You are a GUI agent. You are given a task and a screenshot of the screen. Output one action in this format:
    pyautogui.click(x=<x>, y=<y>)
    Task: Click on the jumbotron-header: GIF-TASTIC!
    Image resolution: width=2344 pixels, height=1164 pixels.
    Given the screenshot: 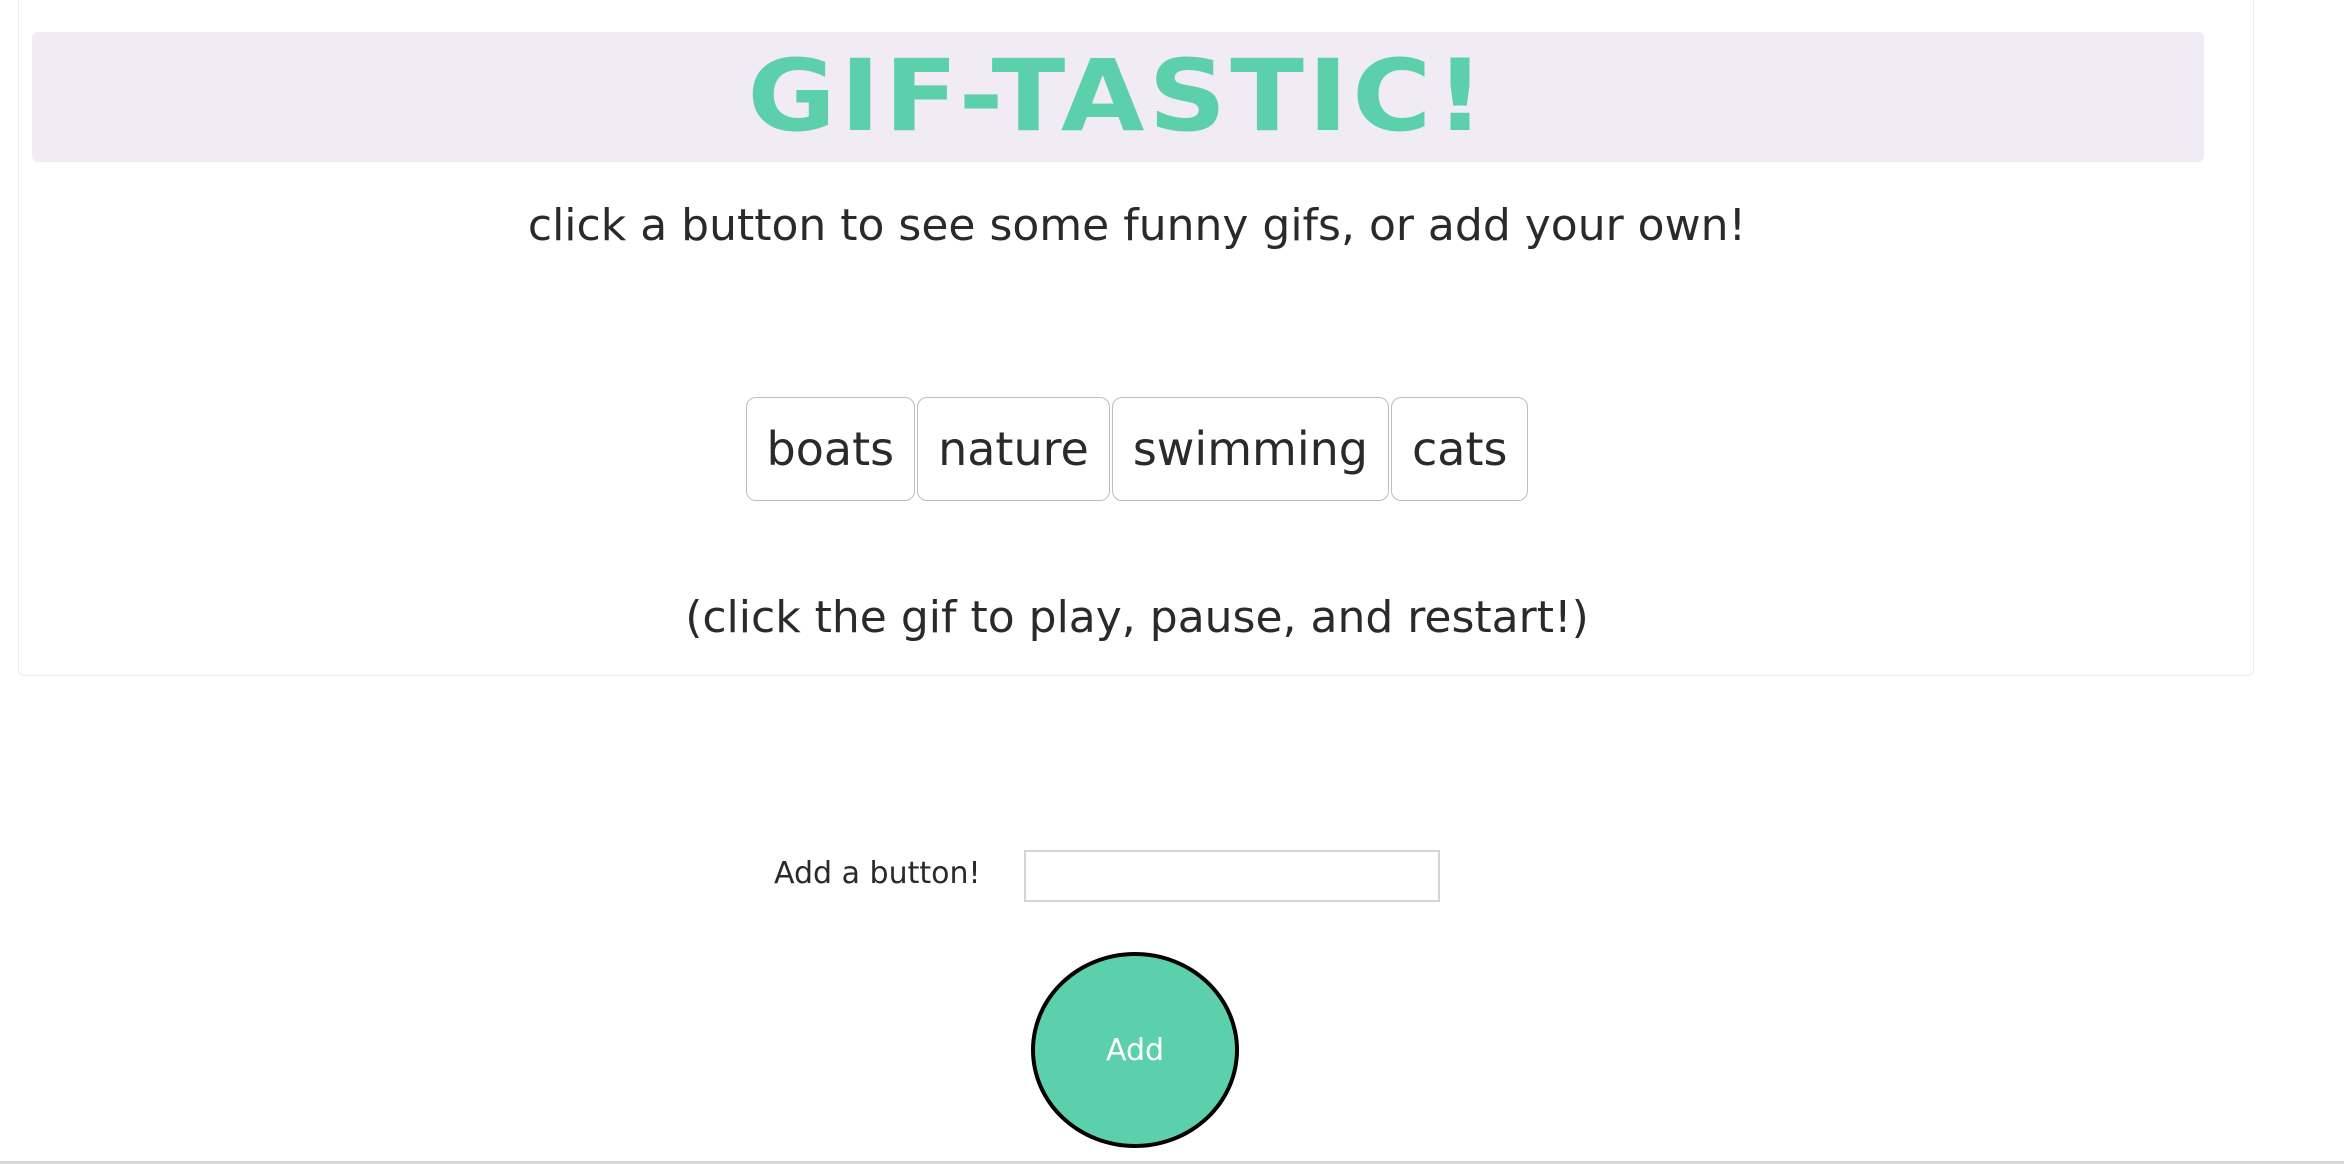 What is the action you would take?
    pyautogui.click(x=1118, y=97)
    